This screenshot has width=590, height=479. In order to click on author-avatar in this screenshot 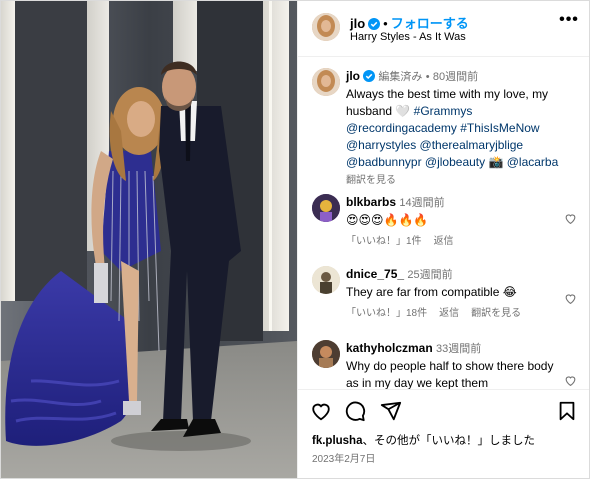, I will do `click(326, 27)`.